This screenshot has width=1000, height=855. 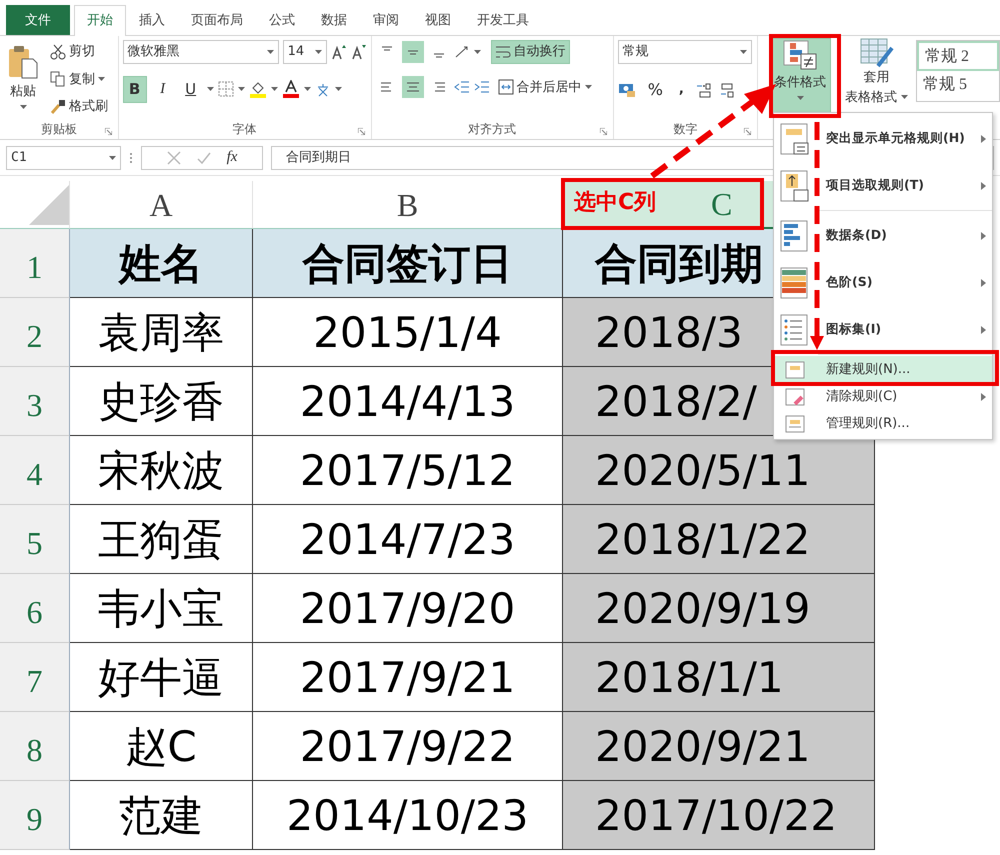 What do you see at coordinates (161, 816) in the screenshot?
I see `table-cell-text: 范建` at bounding box center [161, 816].